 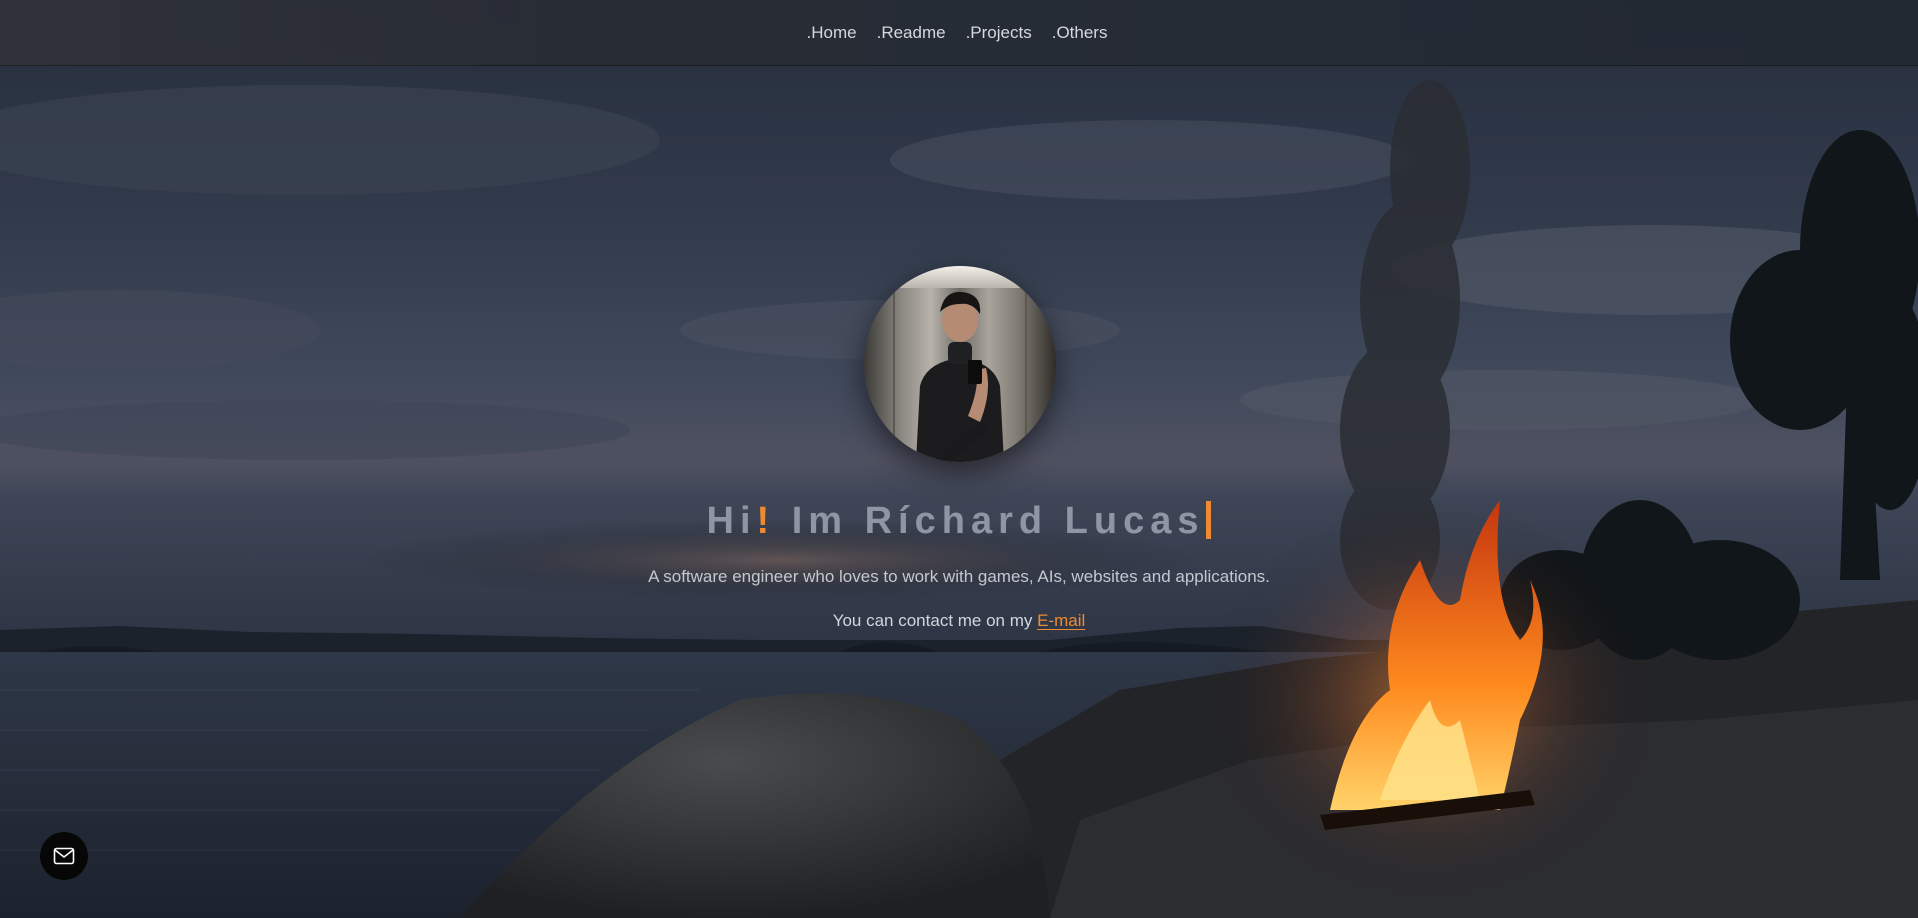 I want to click on nav-item-projects: .Projects, so click(x=999, y=33).